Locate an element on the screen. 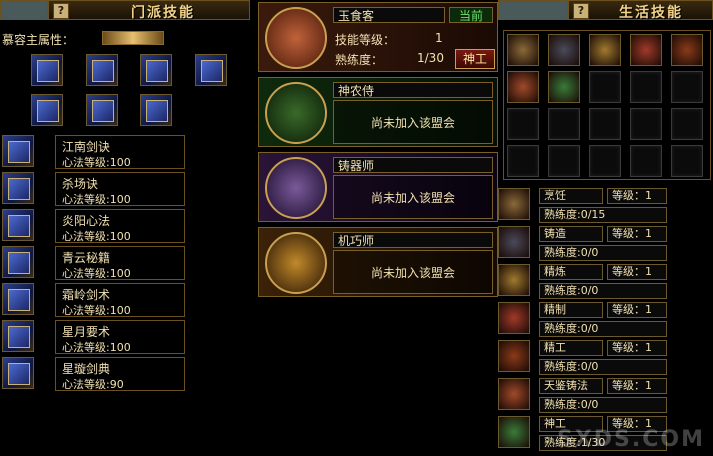 The height and width of the screenshot is (456, 713). life-skill-name: 天鉴铸法 is located at coordinates (571, 386).